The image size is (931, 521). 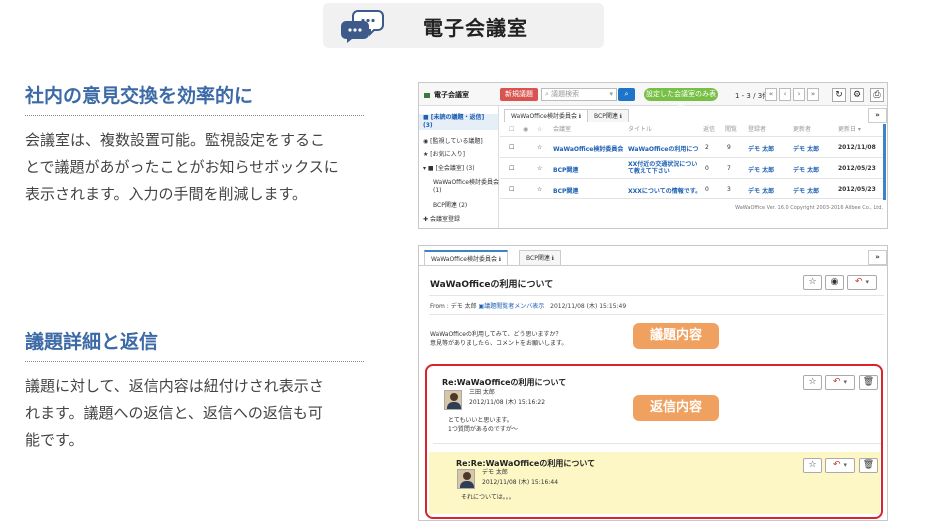 What do you see at coordinates (362, 26) in the screenshot?
I see `chat-bubbles-icon` at bounding box center [362, 26].